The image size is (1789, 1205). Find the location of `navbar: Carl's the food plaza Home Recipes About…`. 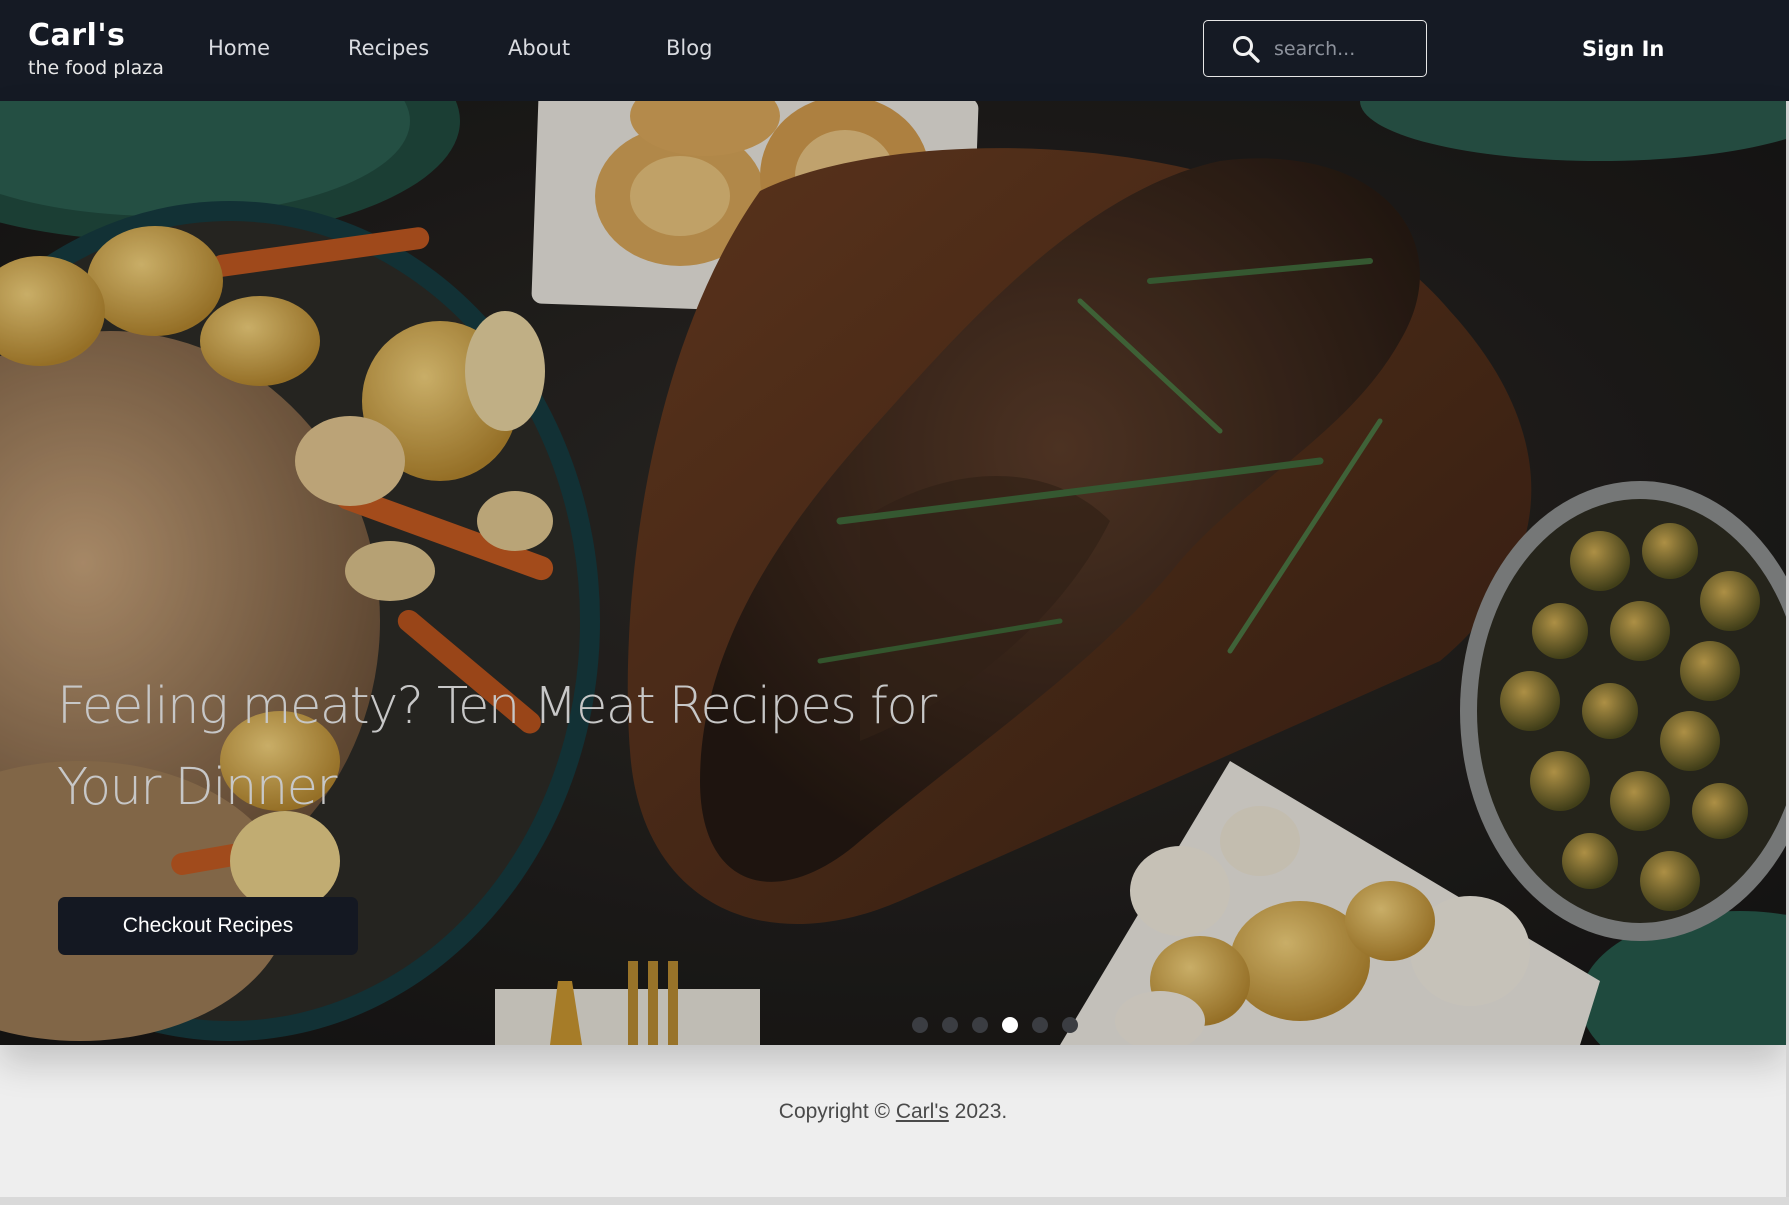

navbar: Carl's the food plaza Home Recipes About… is located at coordinates (894, 50).